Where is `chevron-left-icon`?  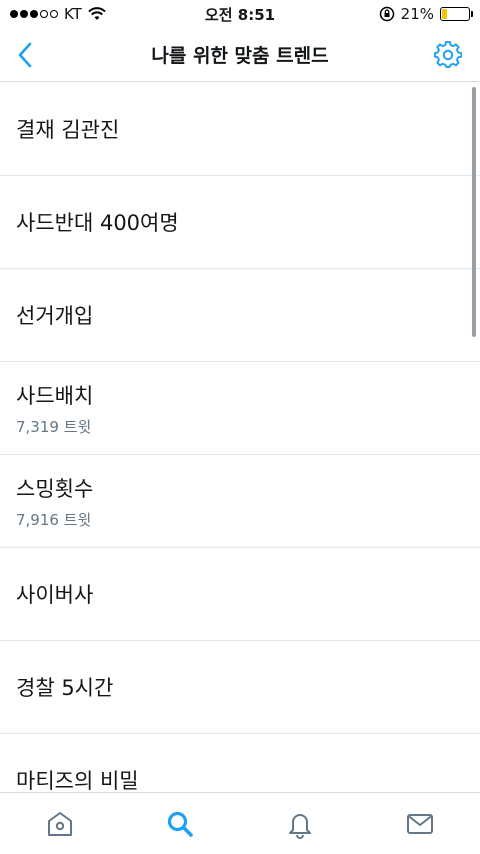
chevron-left-icon is located at coordinates (25, 55).